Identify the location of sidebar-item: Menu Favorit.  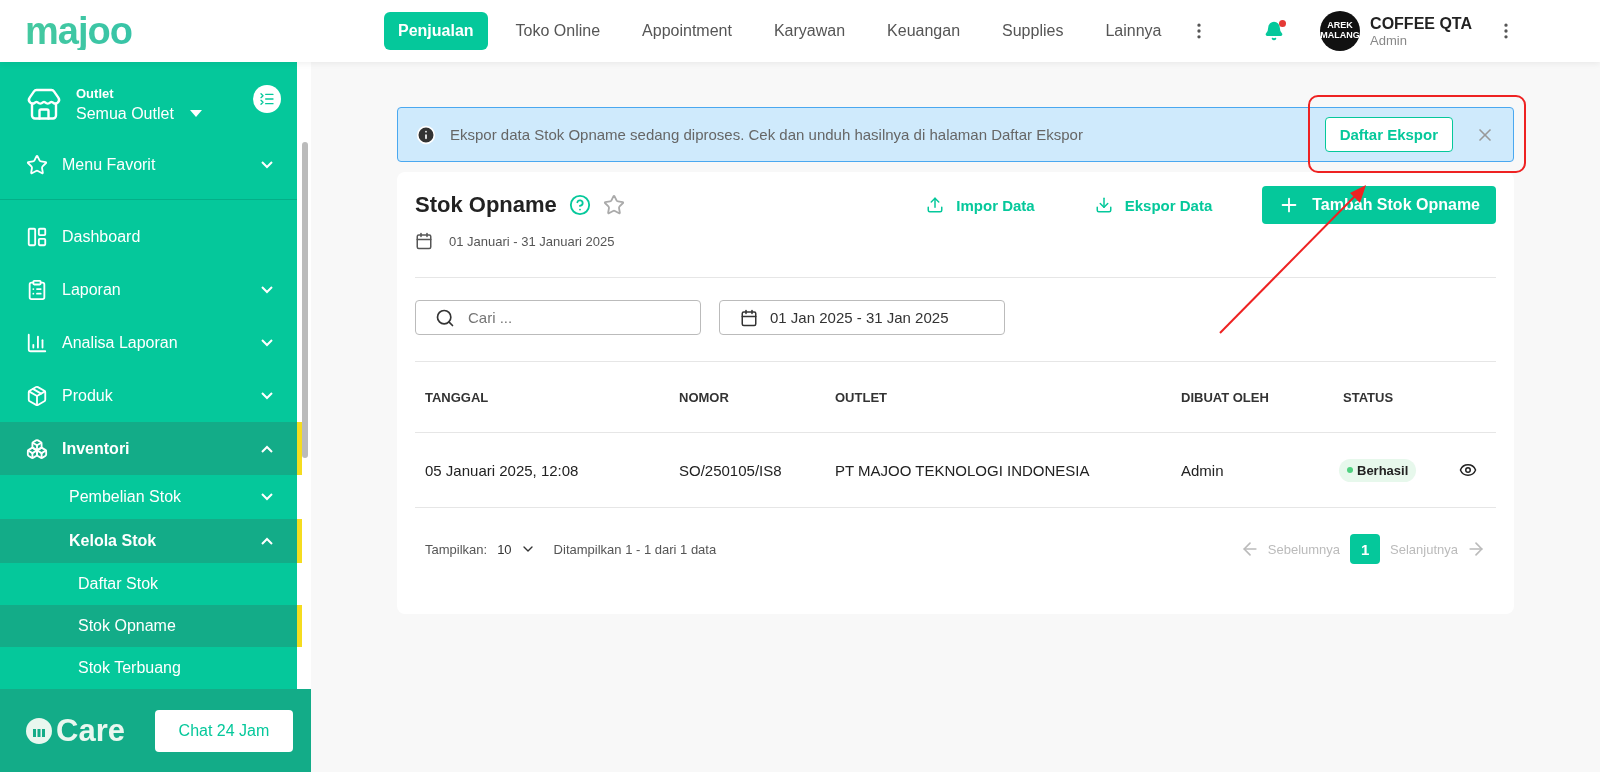
(151, 165).